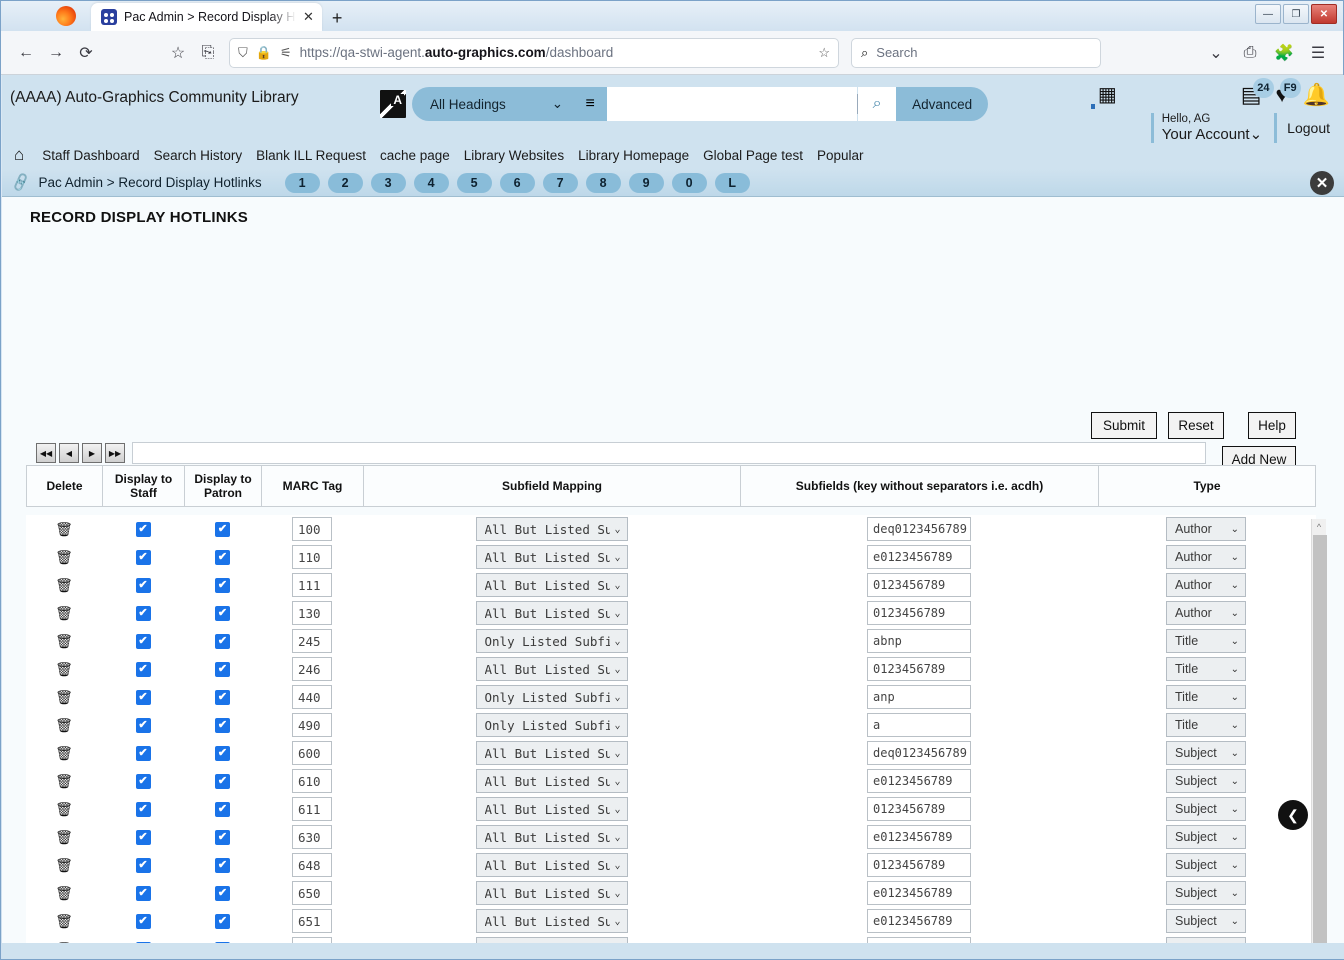 The width and height of the screenshot is (1344, 960). I want to click on hotlink-number-button-7: 7, so click(560, 182).